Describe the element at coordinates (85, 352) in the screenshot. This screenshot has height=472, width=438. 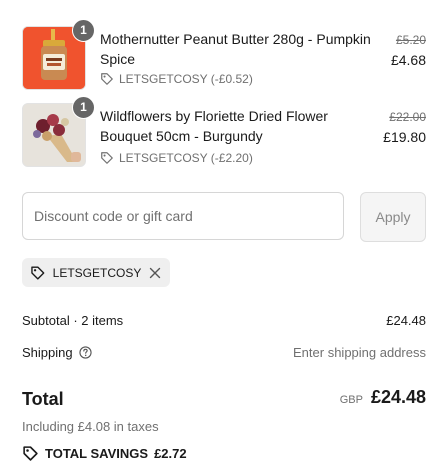
I see `question-circle-icon` at that location.